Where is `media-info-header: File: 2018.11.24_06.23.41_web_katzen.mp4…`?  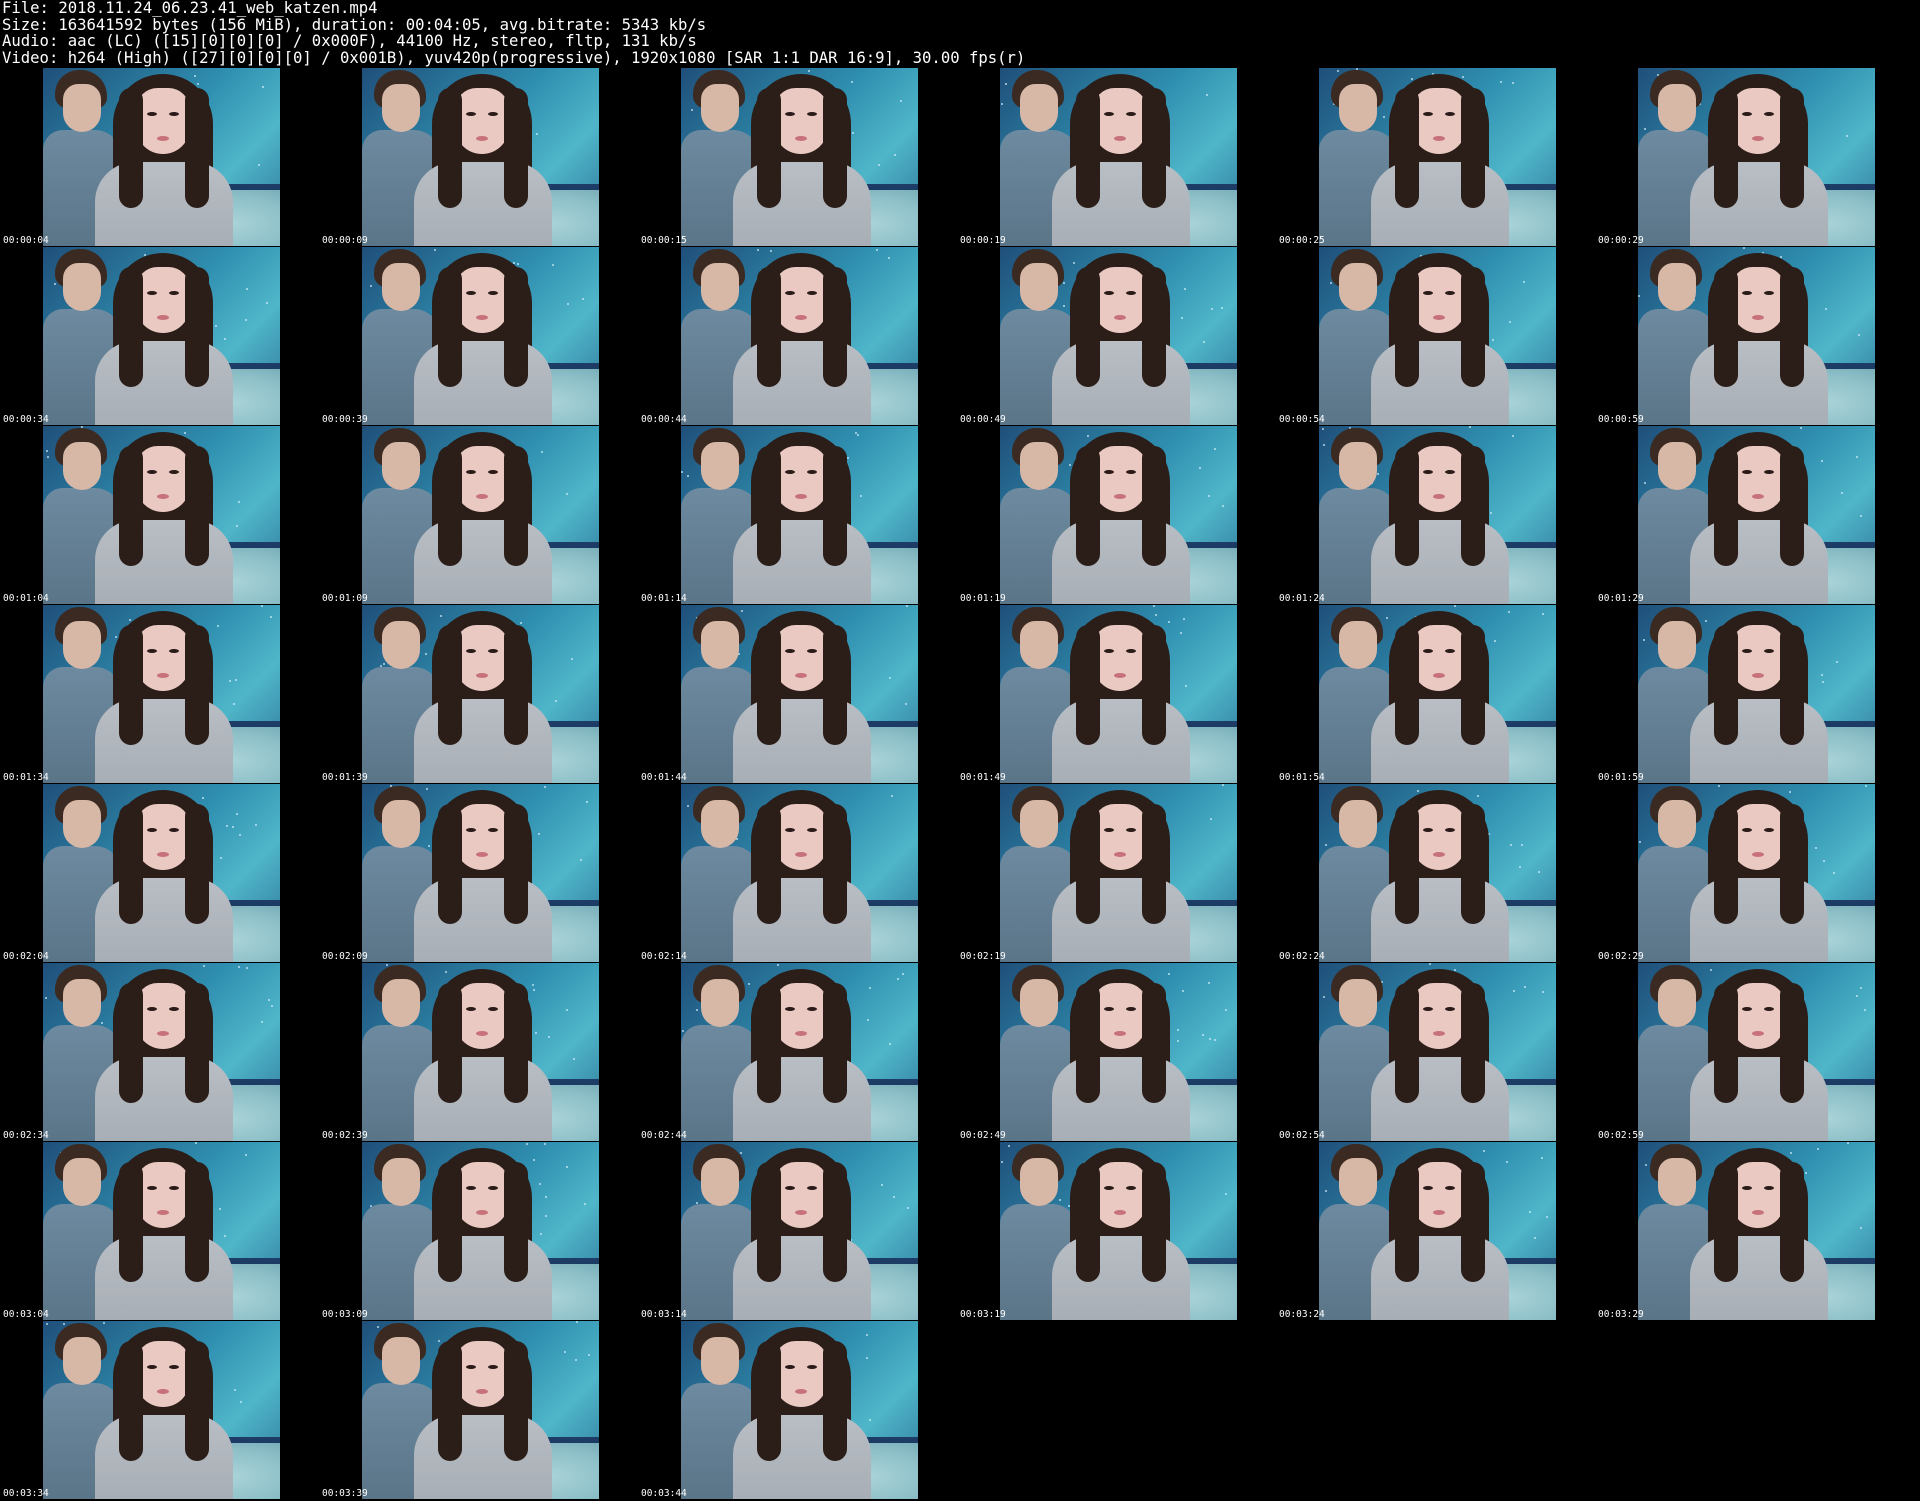
media-info-header: File: 2018.11.24_06.23.41_web_katzen.mp4… is located at coordinates (952, 33).